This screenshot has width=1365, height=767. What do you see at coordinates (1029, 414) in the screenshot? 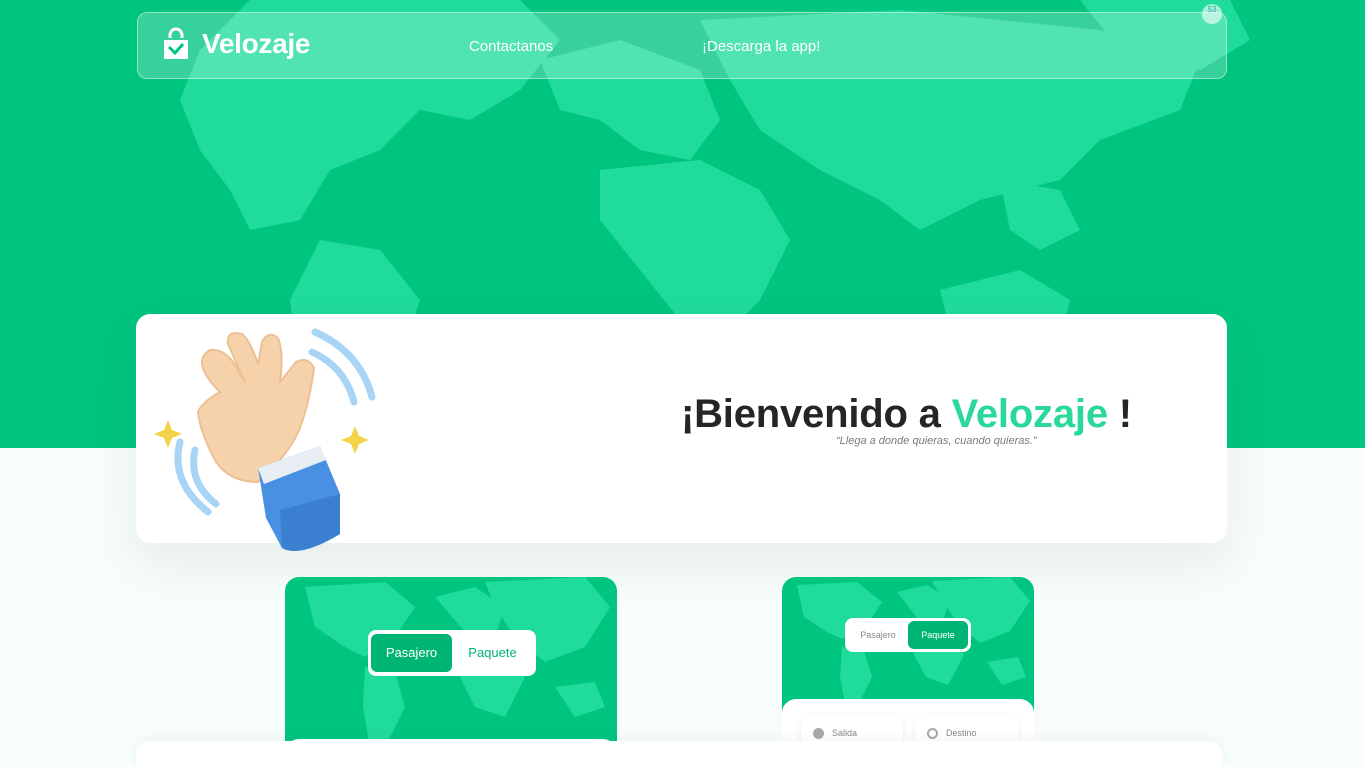
I see `welcome-heading-brand: Velozaje` at bounding box center [1029, 414].